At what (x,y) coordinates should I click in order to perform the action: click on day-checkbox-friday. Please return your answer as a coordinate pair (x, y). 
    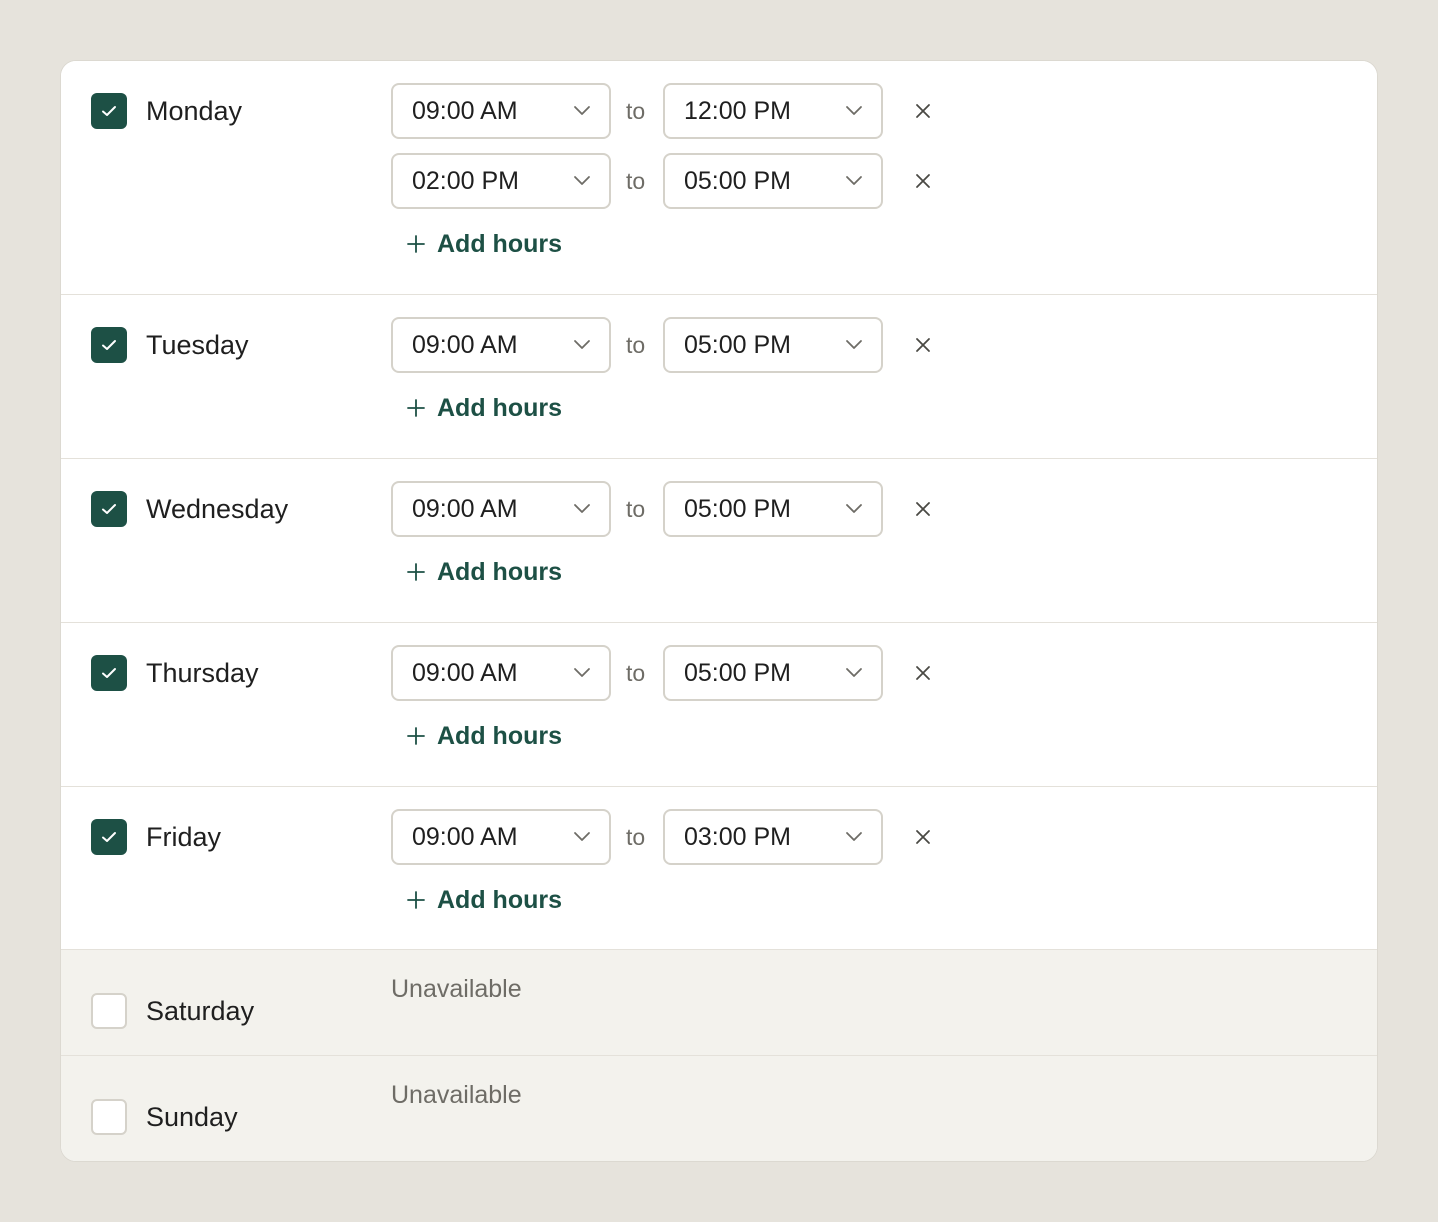
    Looking at the image, I should click on (109, 837).